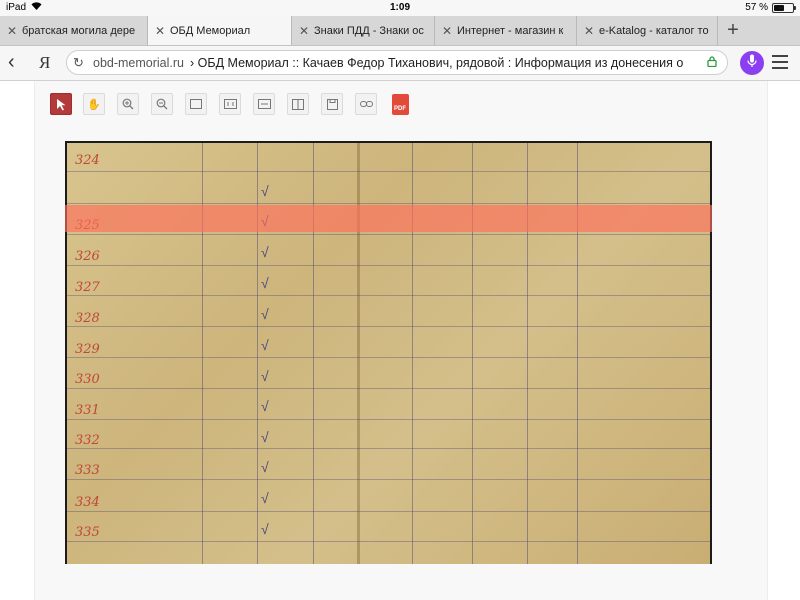 The image size is (800, 600). What do you see at coordinates (87, 470) in the screenshot?
I see `row-number: 333` at bounding box center [87, 470].